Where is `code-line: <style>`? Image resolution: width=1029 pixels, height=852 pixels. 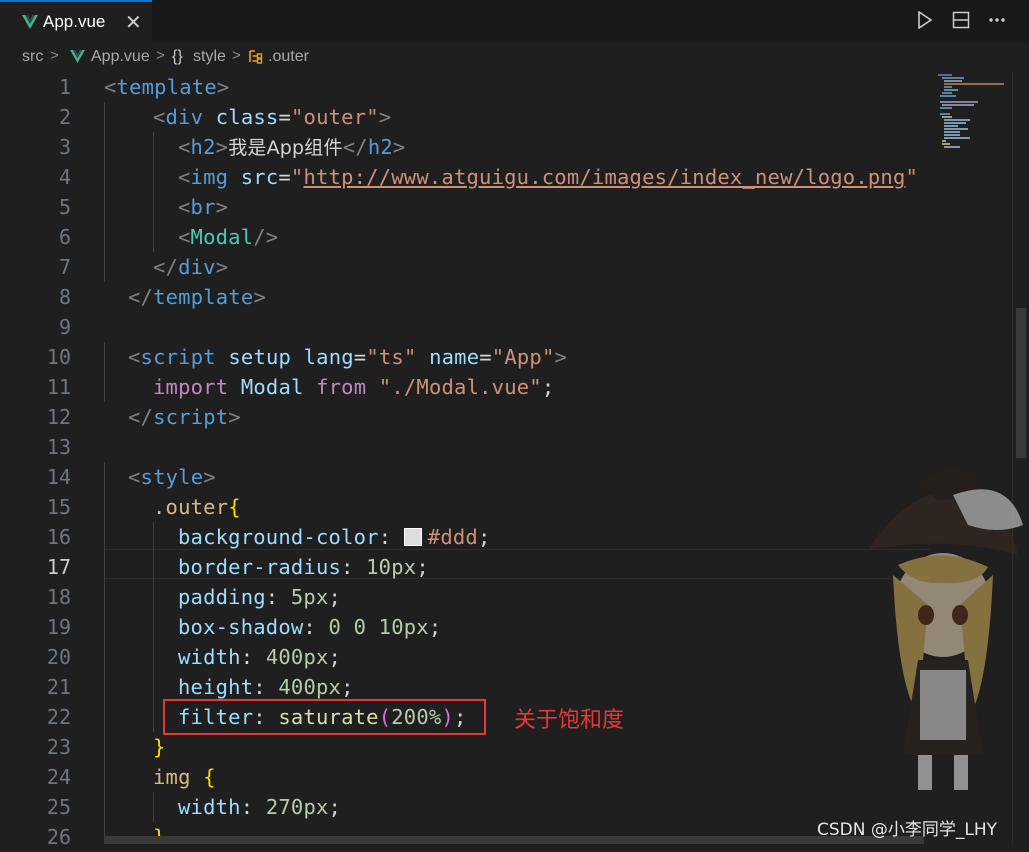 code-line: <style> is located at coordinates (172, 477).